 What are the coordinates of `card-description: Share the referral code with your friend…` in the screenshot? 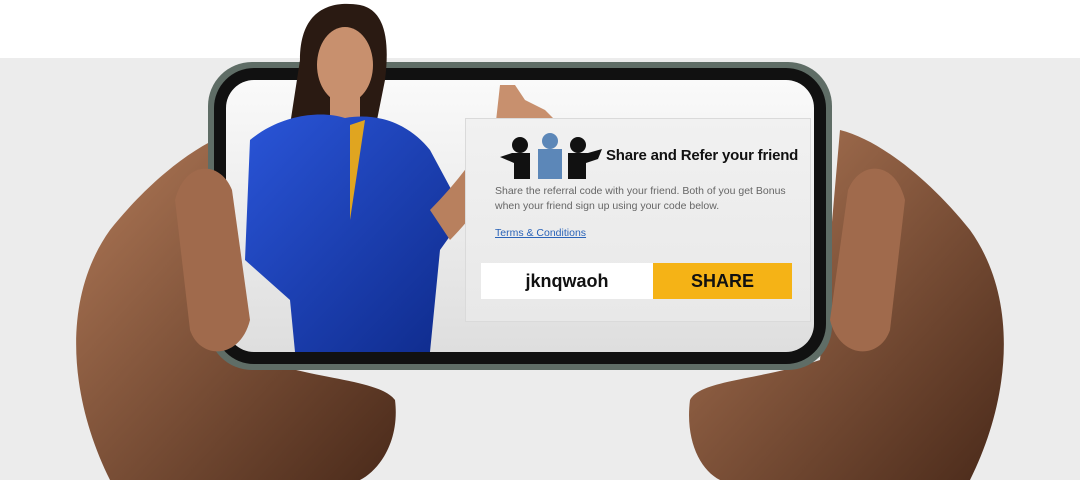 It's located at (640, 198).